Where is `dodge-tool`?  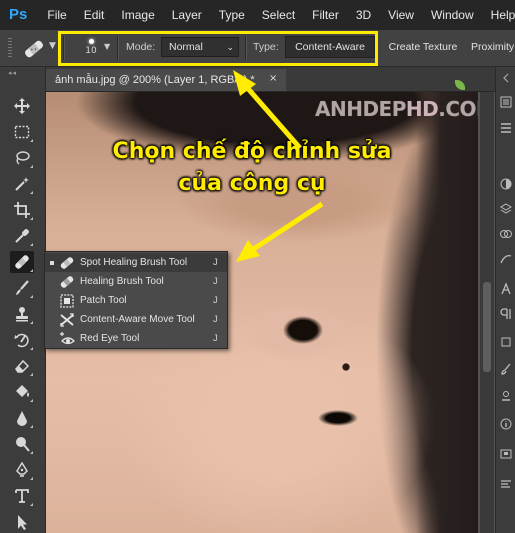 dodge-tool is located at coordinates (22, 444).